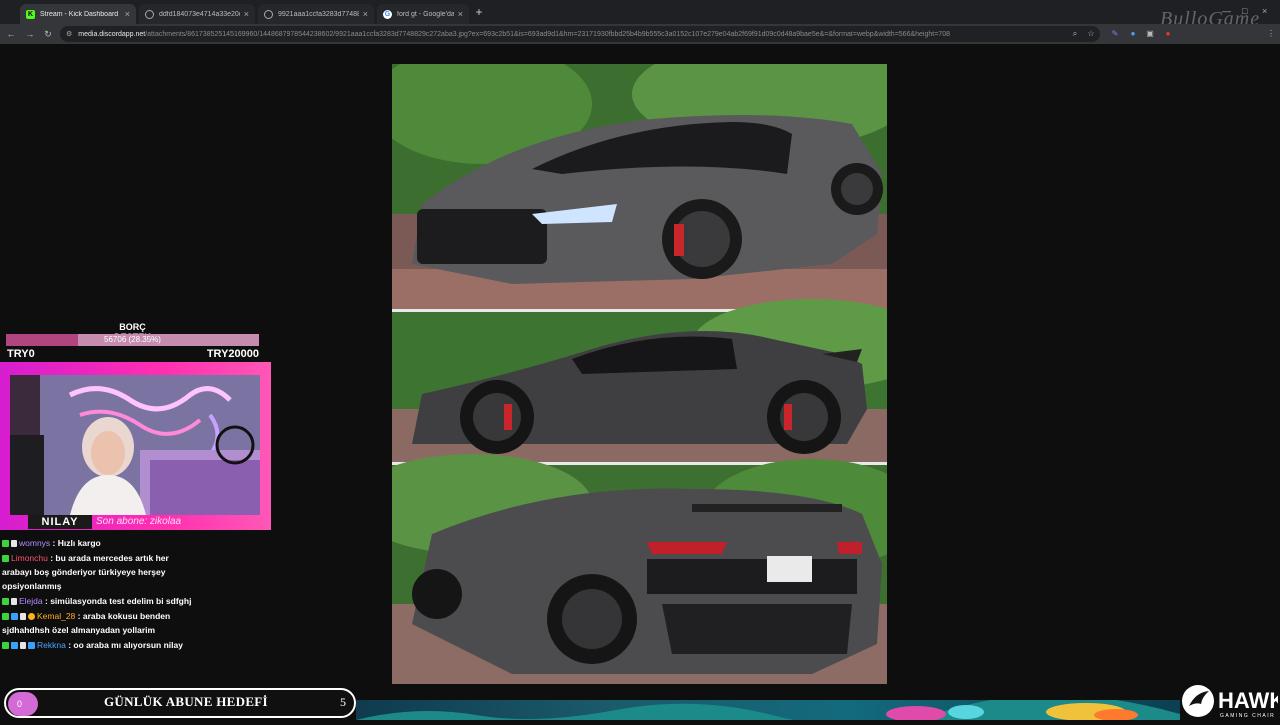 Image resolution: width=1280 pixels, height=725 pixels. What do you see at coordinates (31, 616) in the screenshot?
I see `gift-badge-icon` at bounding box center [31, 616].